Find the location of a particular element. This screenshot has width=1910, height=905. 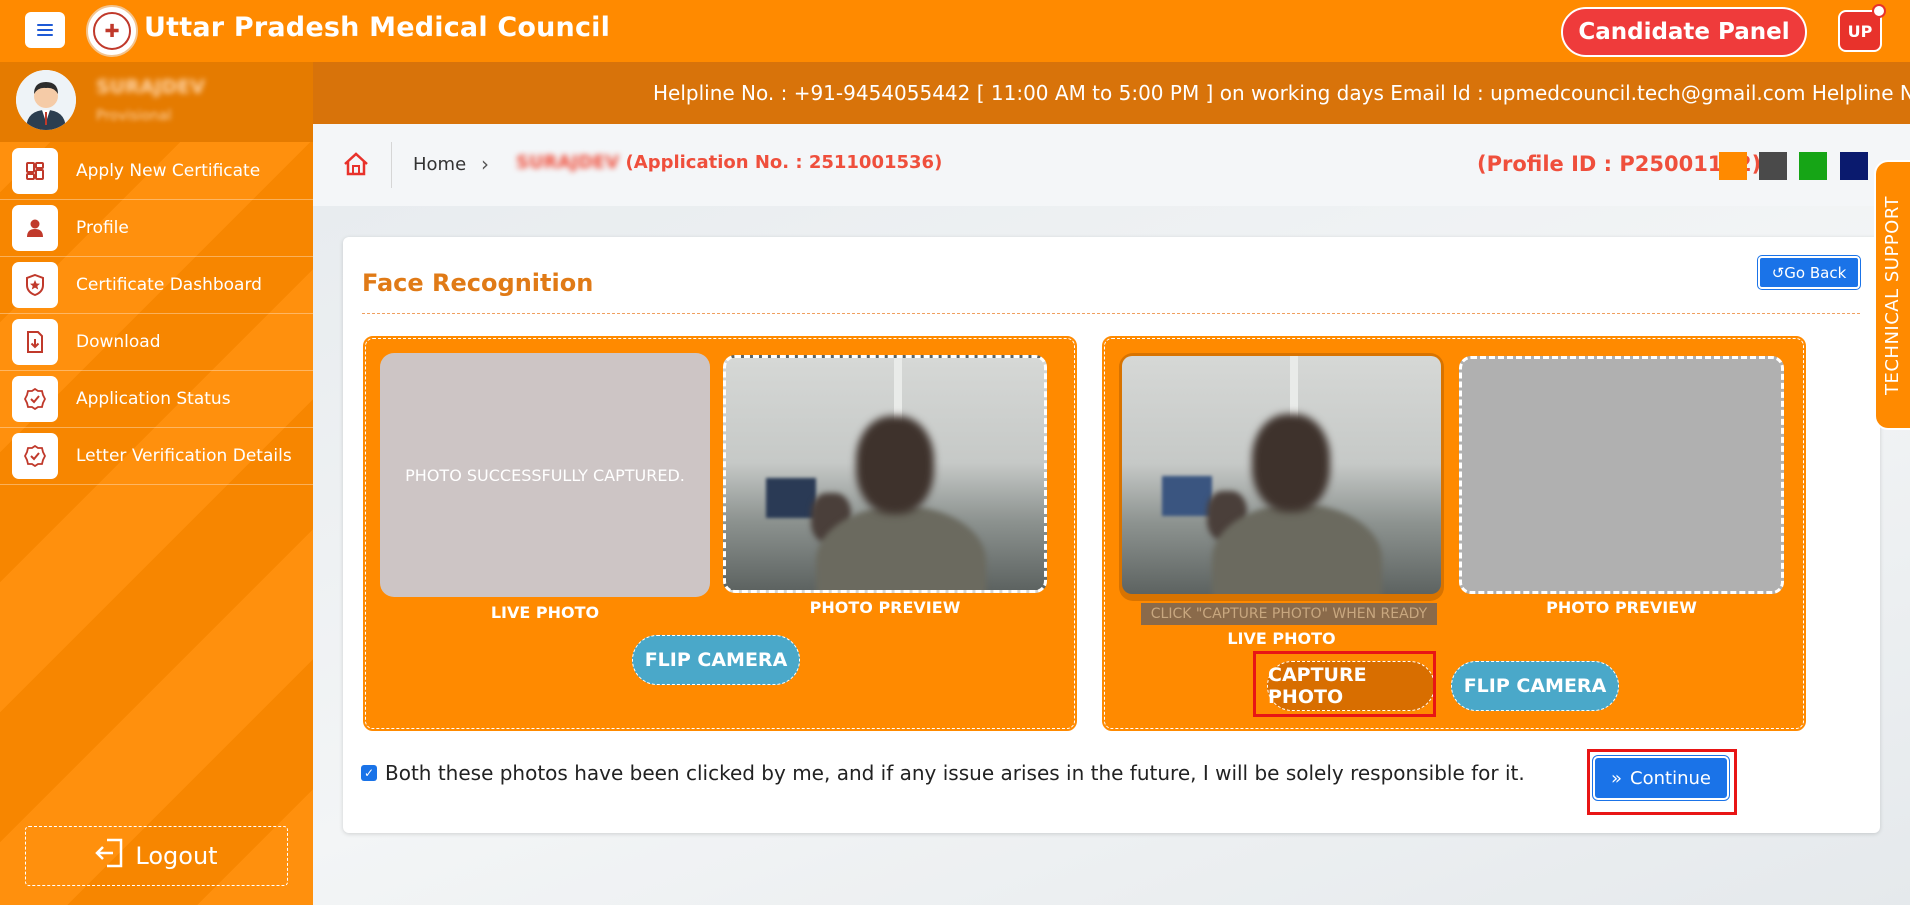

sidebar-item-application-status: Application Status is located at coordinates (156, 399).